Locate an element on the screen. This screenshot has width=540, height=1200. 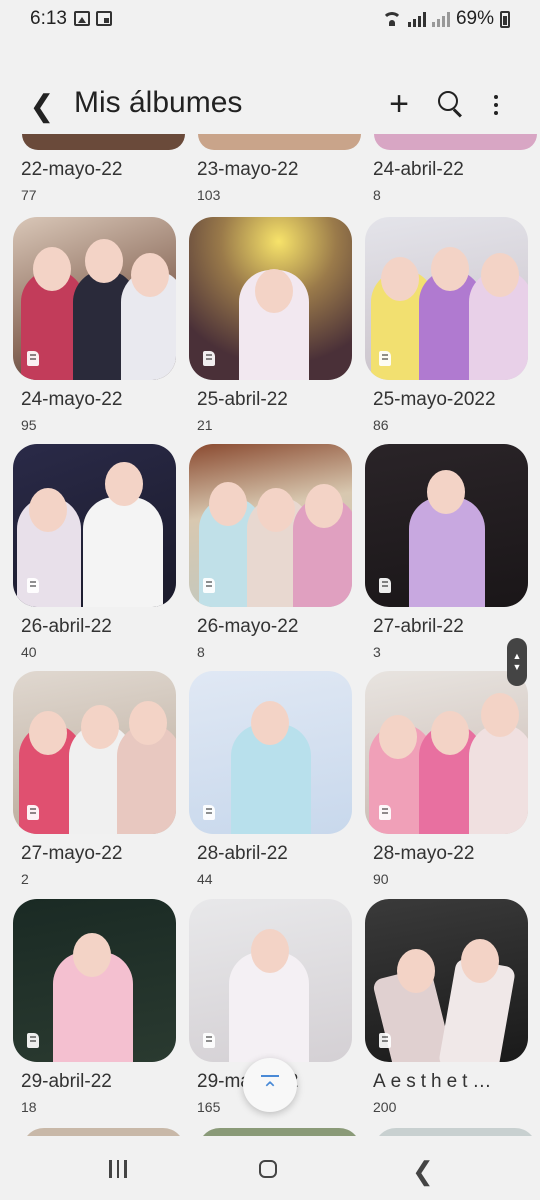
album-name: 28-abril-22 is located at coordinates (242, 853).